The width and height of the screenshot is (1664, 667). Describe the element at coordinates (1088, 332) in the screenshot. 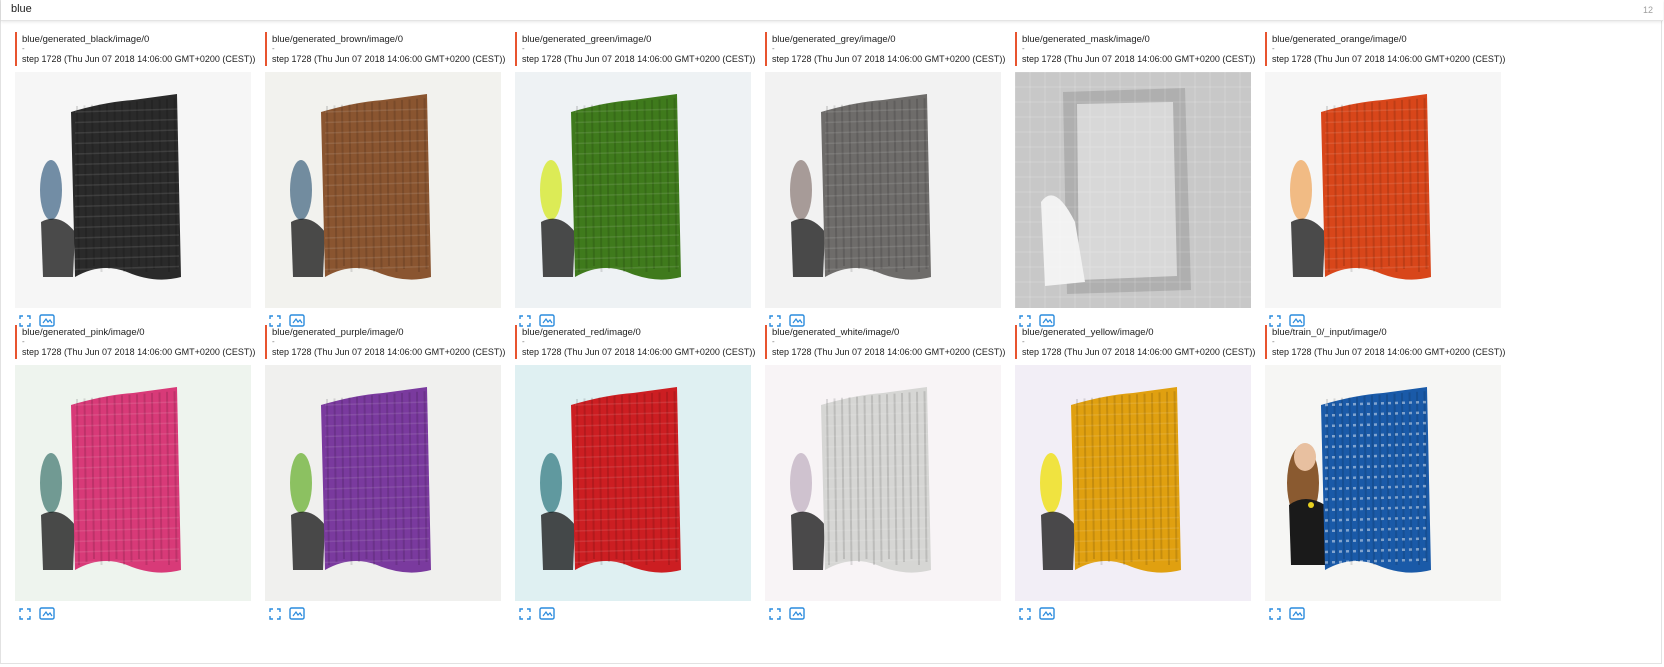

I see `card-title: blue/generated_yellow/image/0` at that location.